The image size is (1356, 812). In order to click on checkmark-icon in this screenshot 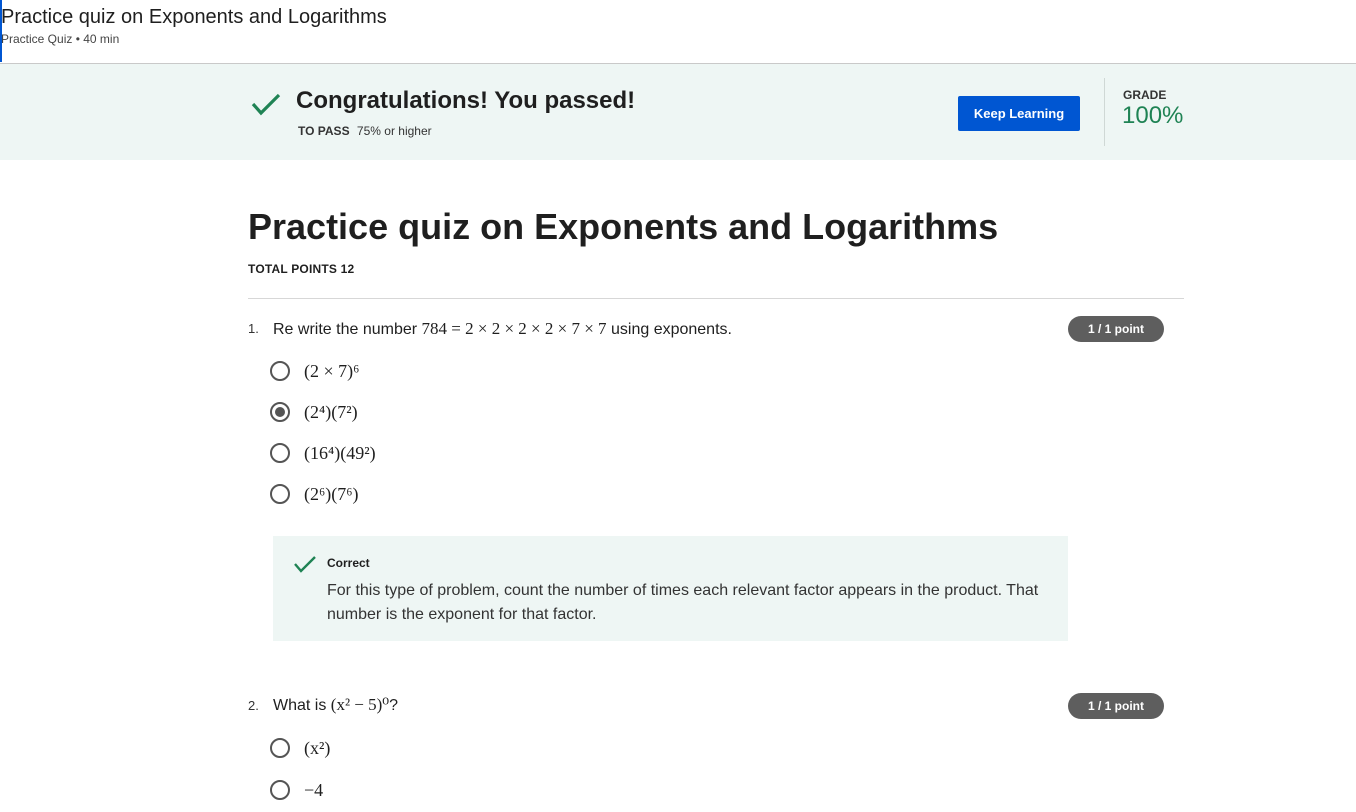, I will do `click(266, 104)`.